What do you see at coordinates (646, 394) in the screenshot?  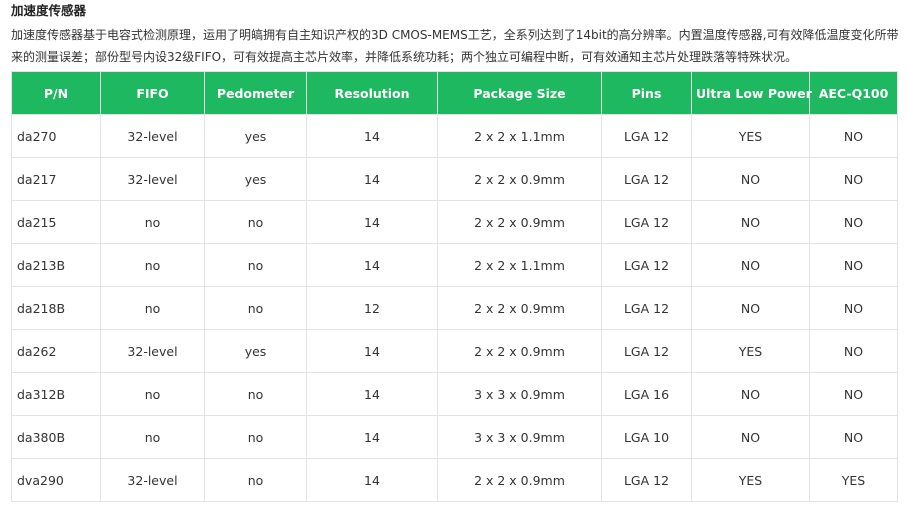 I see `cell-pins: LGA 16` at bounding box center [646, 394].